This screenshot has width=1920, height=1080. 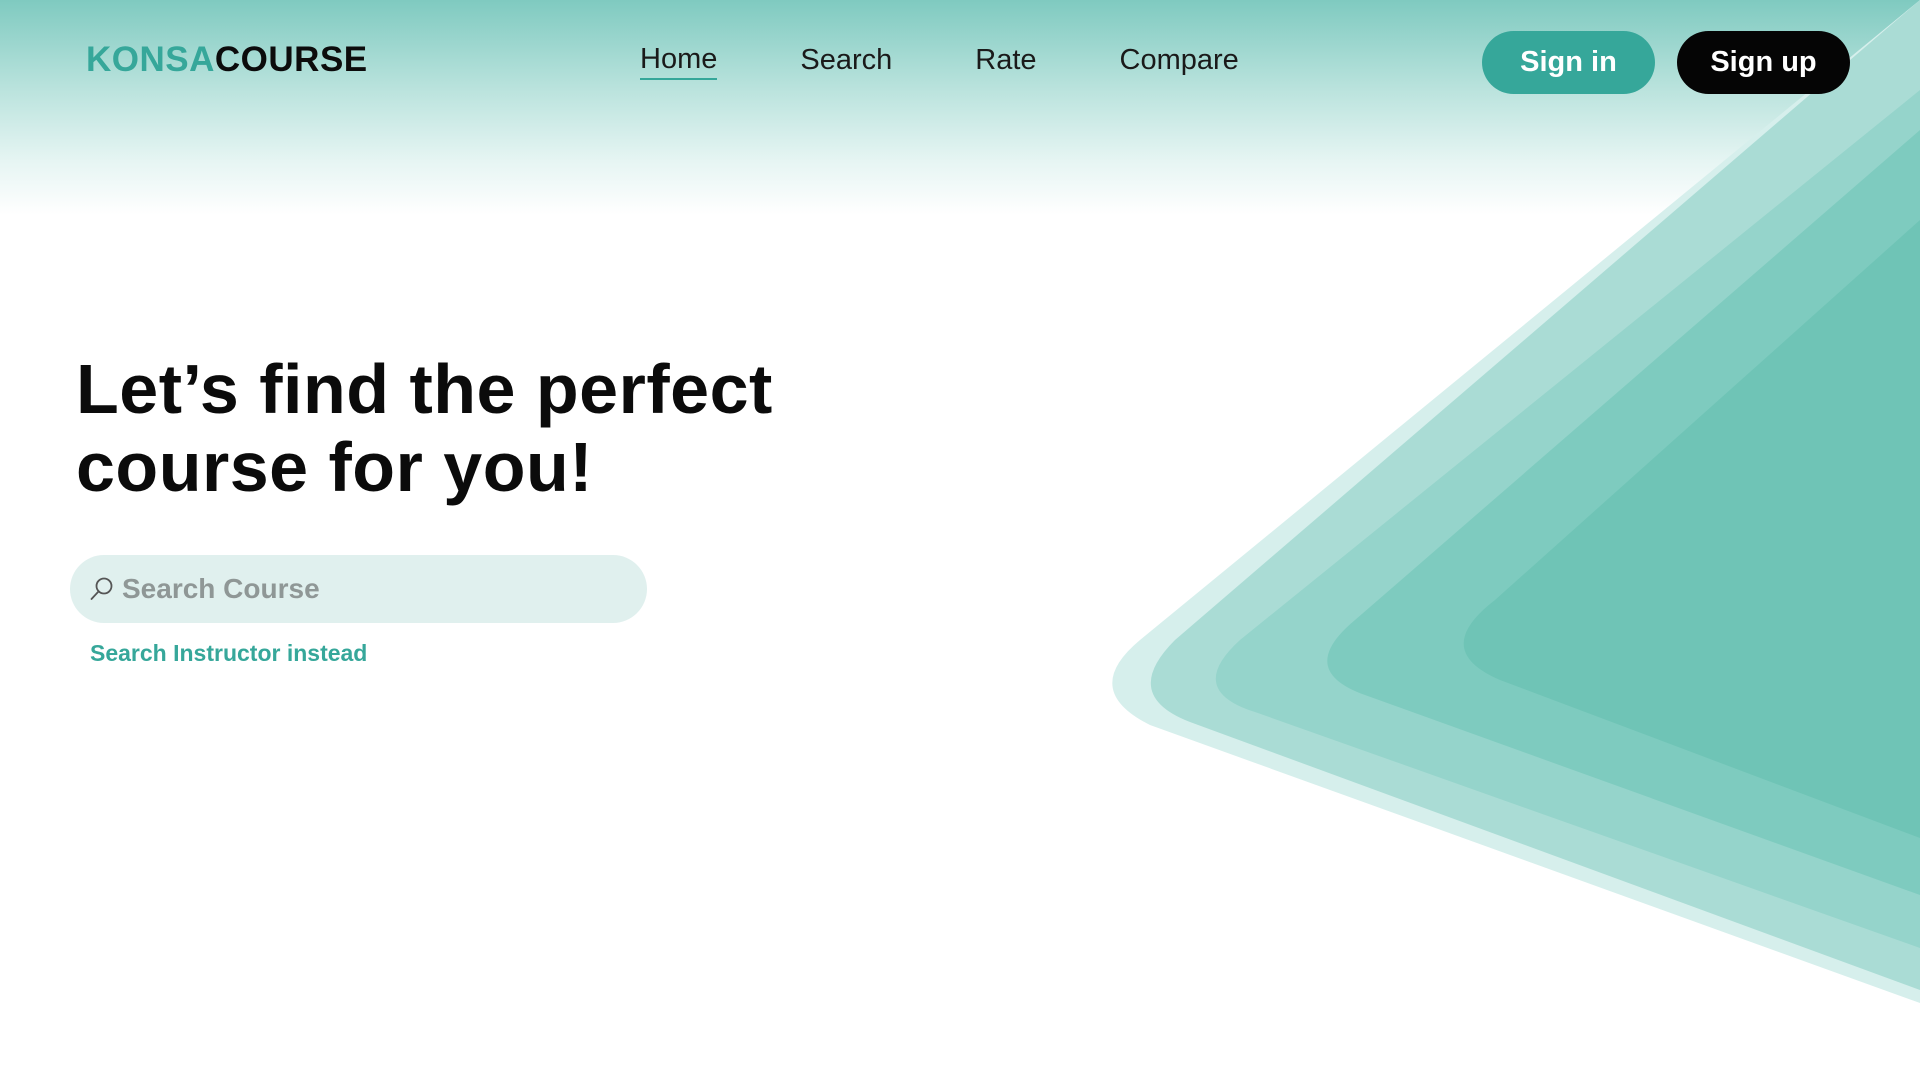 I want to click on sign-up-button: Sign up, so click(x=1763, y=62).